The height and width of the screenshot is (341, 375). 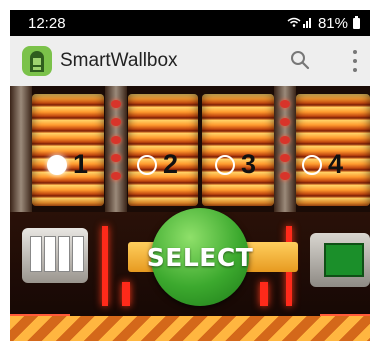 I want to click on app-bar: SmartWallbox, so click(x=190, y=61).